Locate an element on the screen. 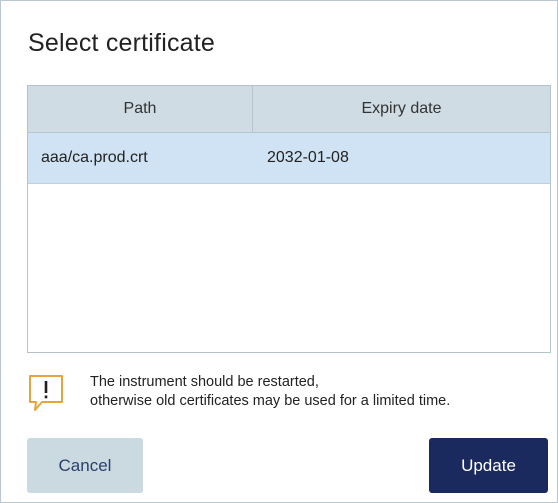 The width and height of the screenshot is (558, 503). update-button: Update is located at coordinates (488, 465).